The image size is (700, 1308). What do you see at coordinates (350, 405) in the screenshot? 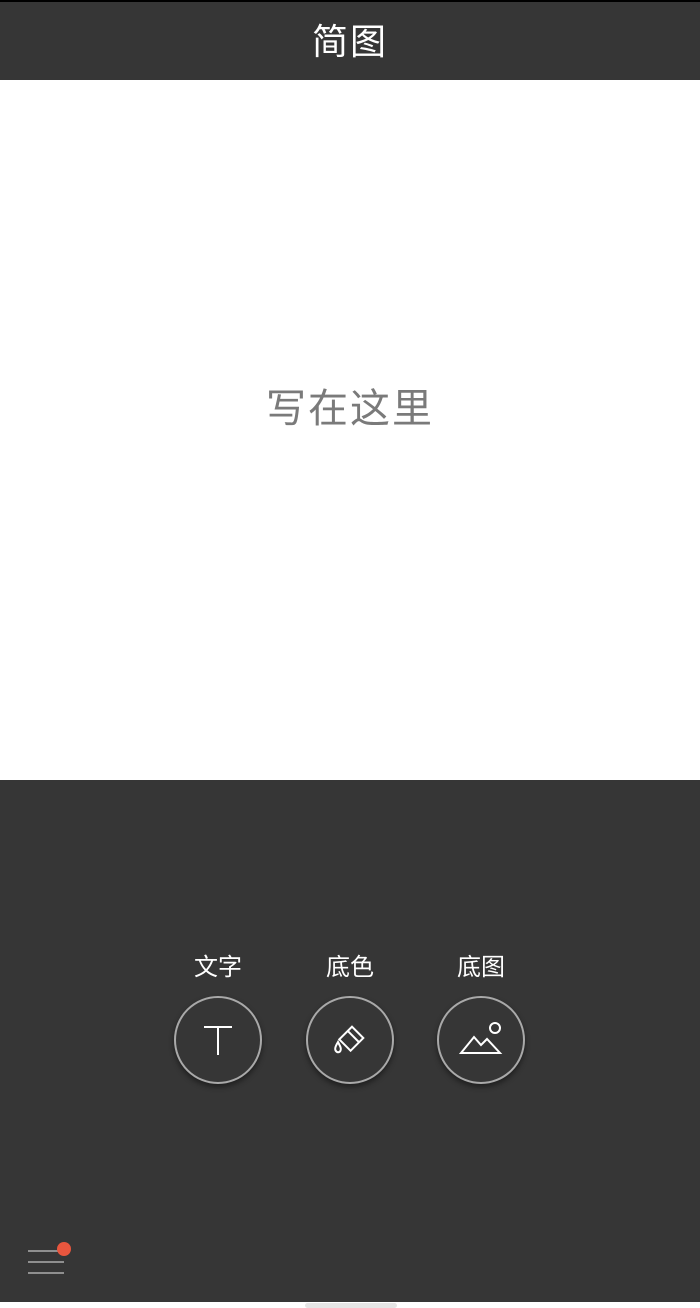
I see `canvas-placeholder-text: 写在这里` at bounding box center [350, 405].